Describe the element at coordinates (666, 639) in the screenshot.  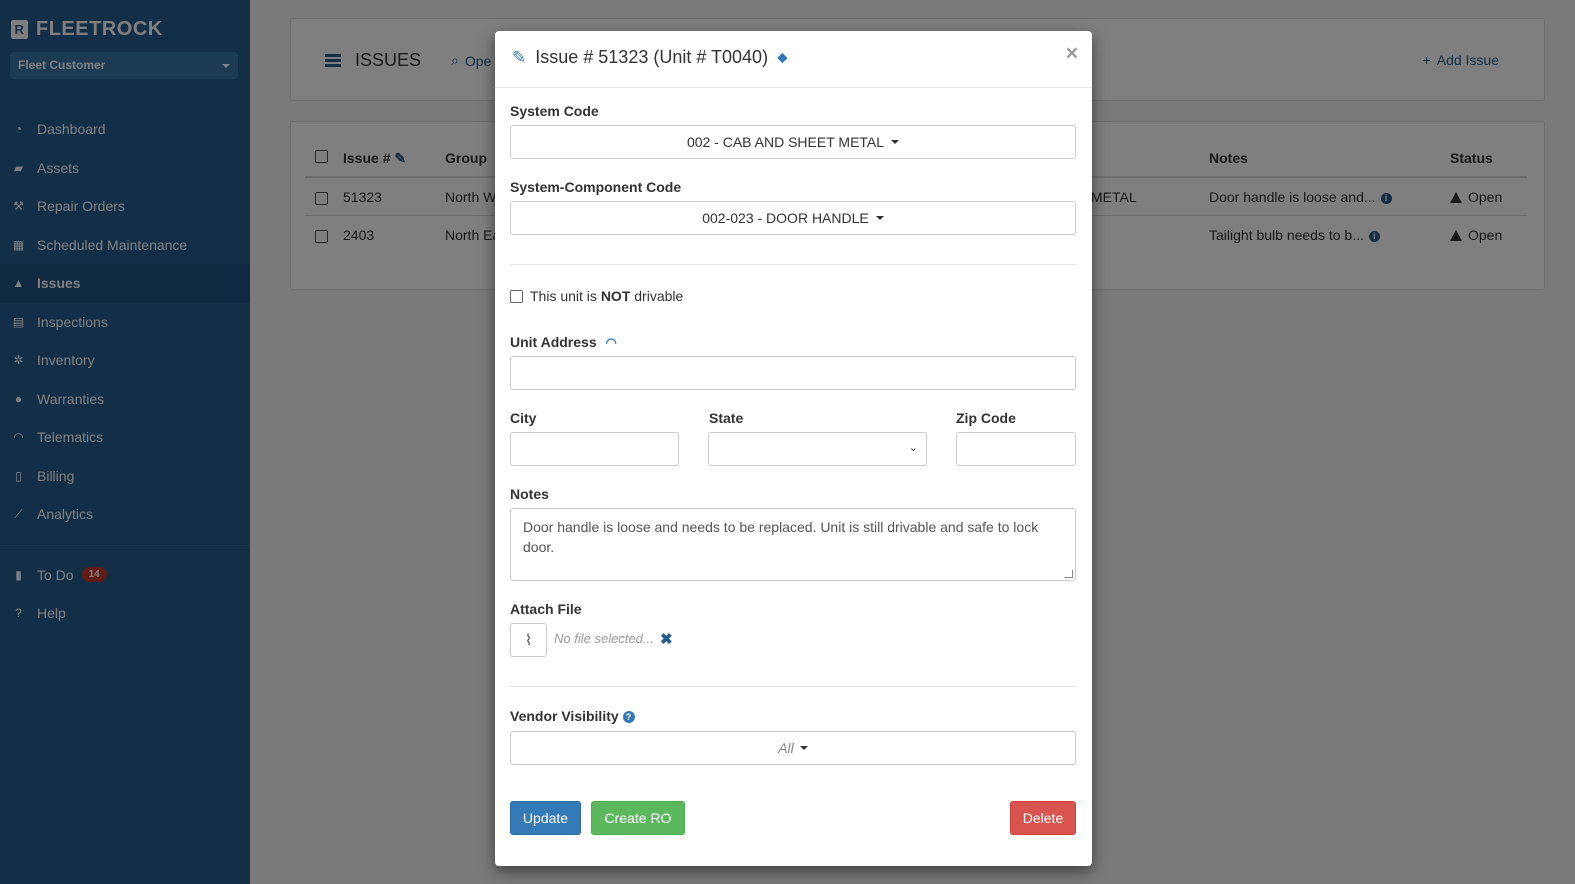
I see `clear-file-icon: ✖` at that location.